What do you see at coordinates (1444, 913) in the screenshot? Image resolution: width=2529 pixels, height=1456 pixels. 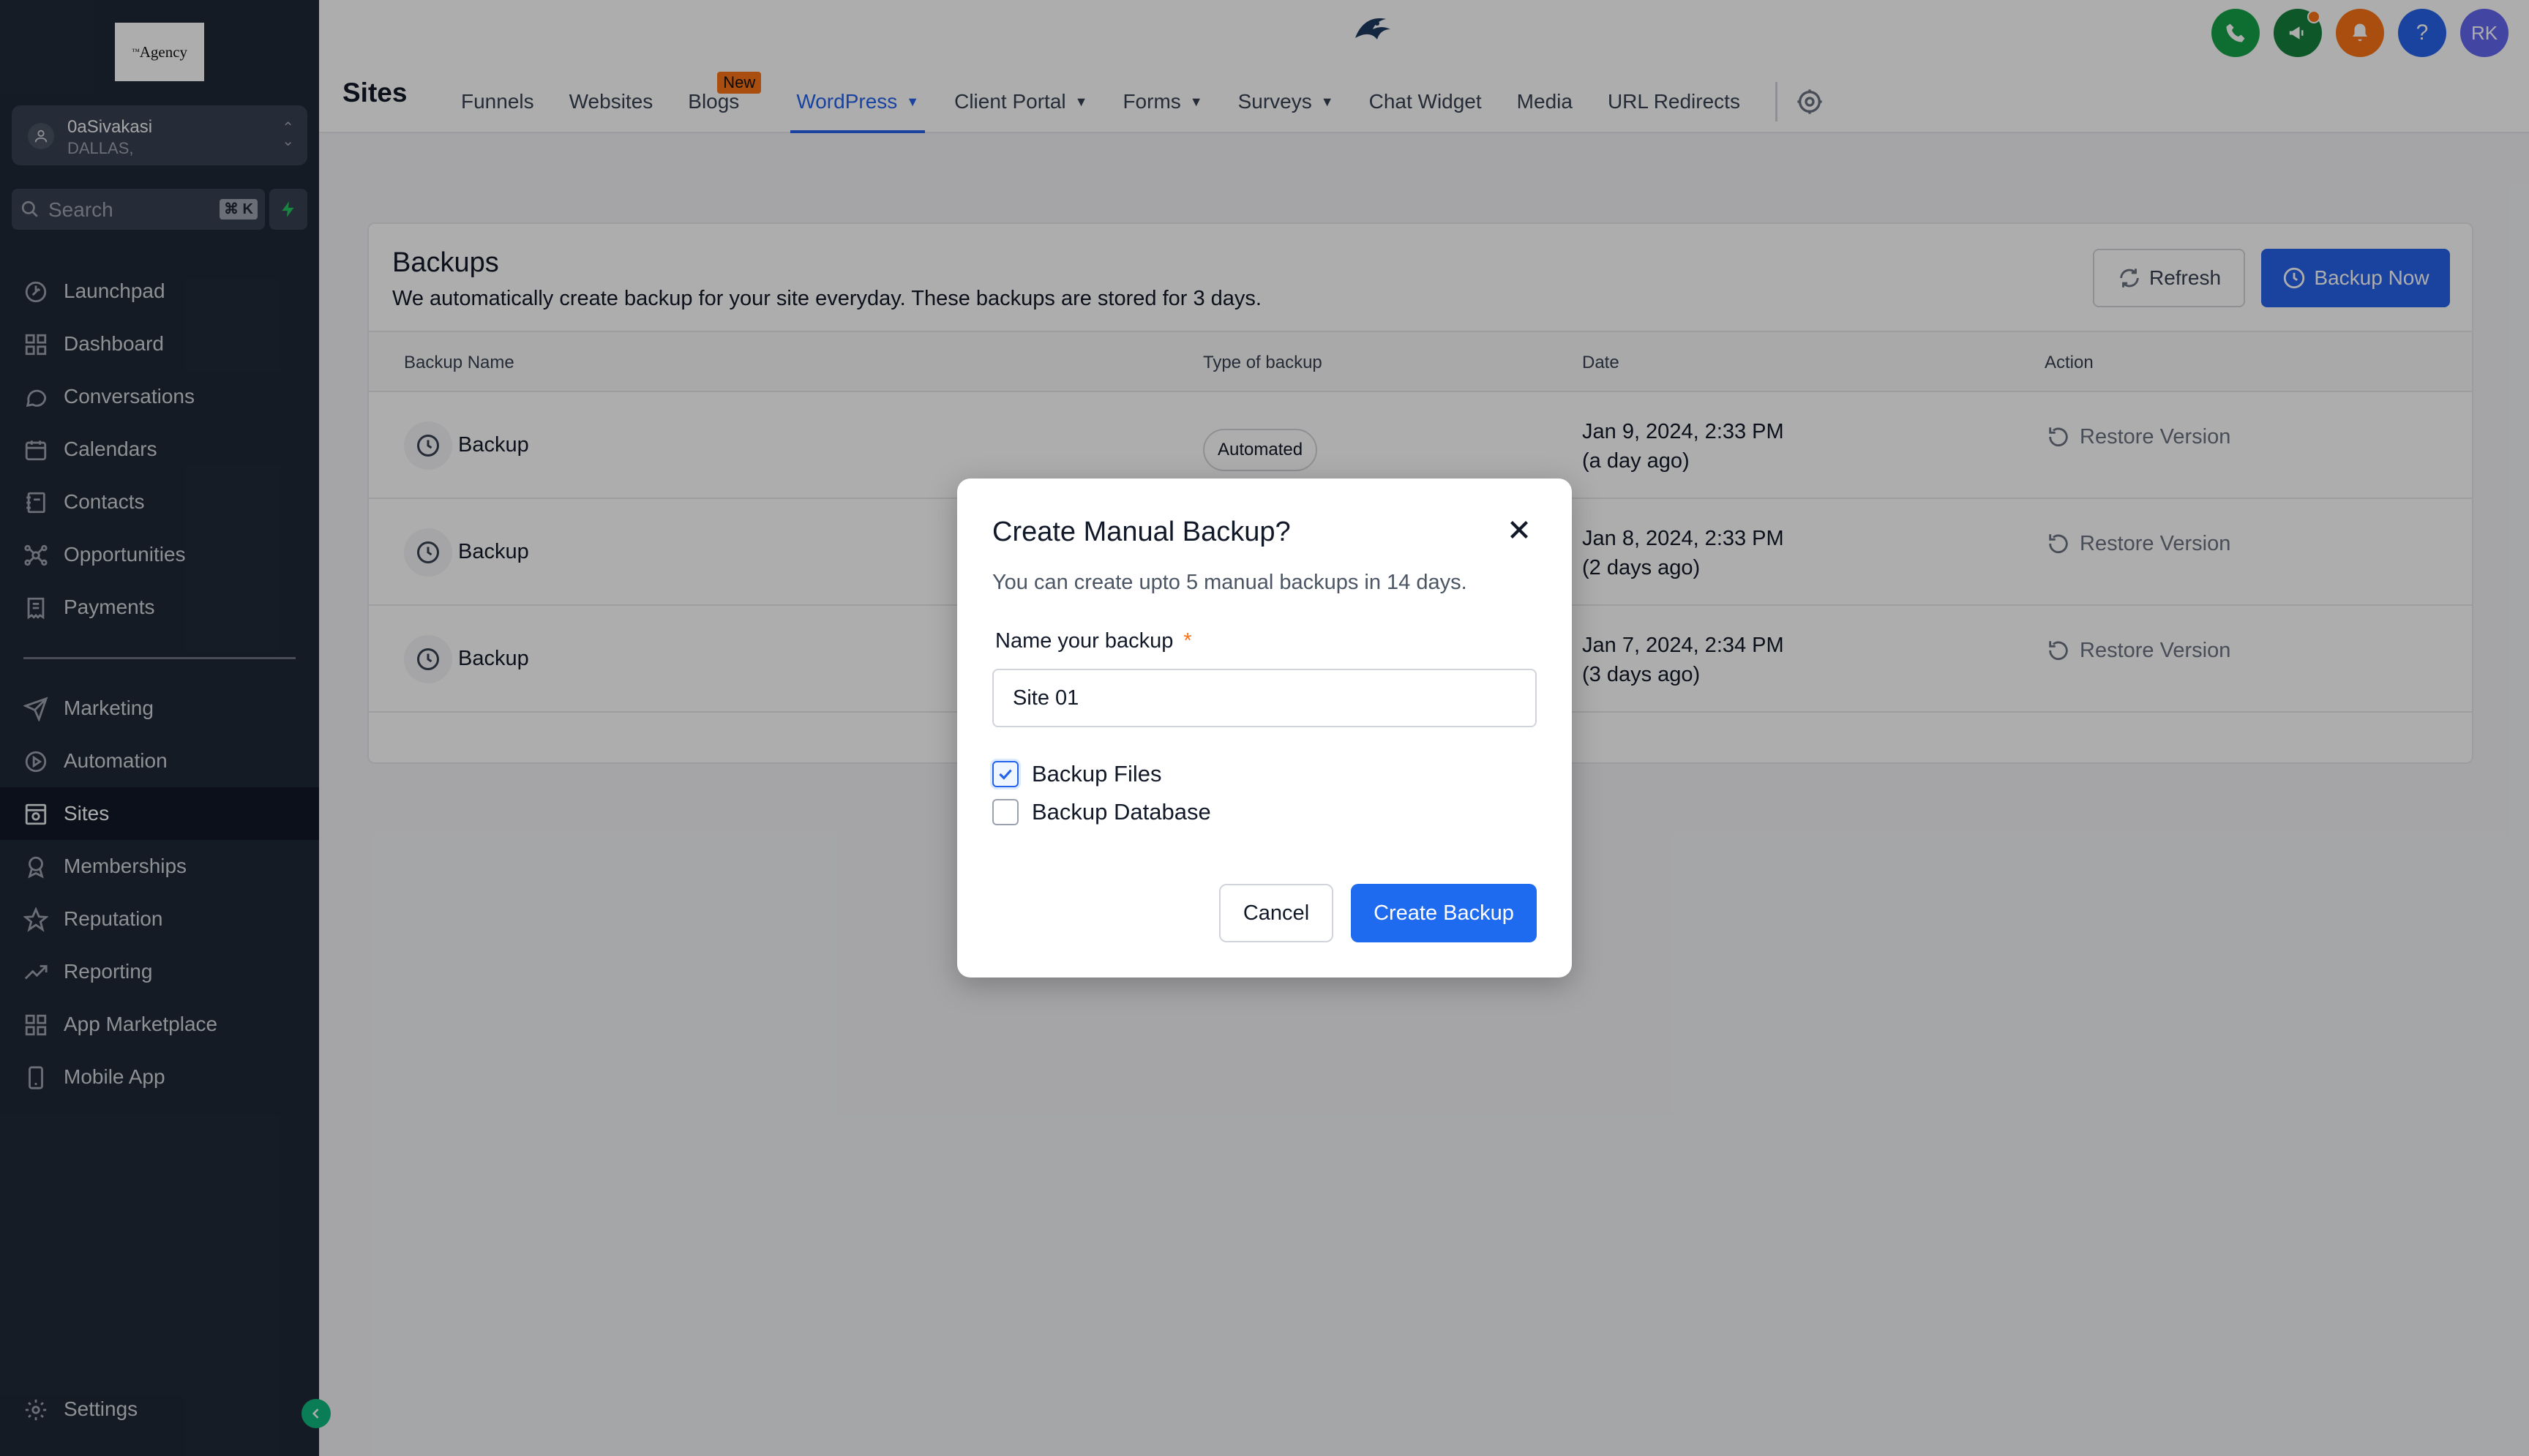 I see `create-backup-button: Create Backup` at bounding box center [1444, 913].